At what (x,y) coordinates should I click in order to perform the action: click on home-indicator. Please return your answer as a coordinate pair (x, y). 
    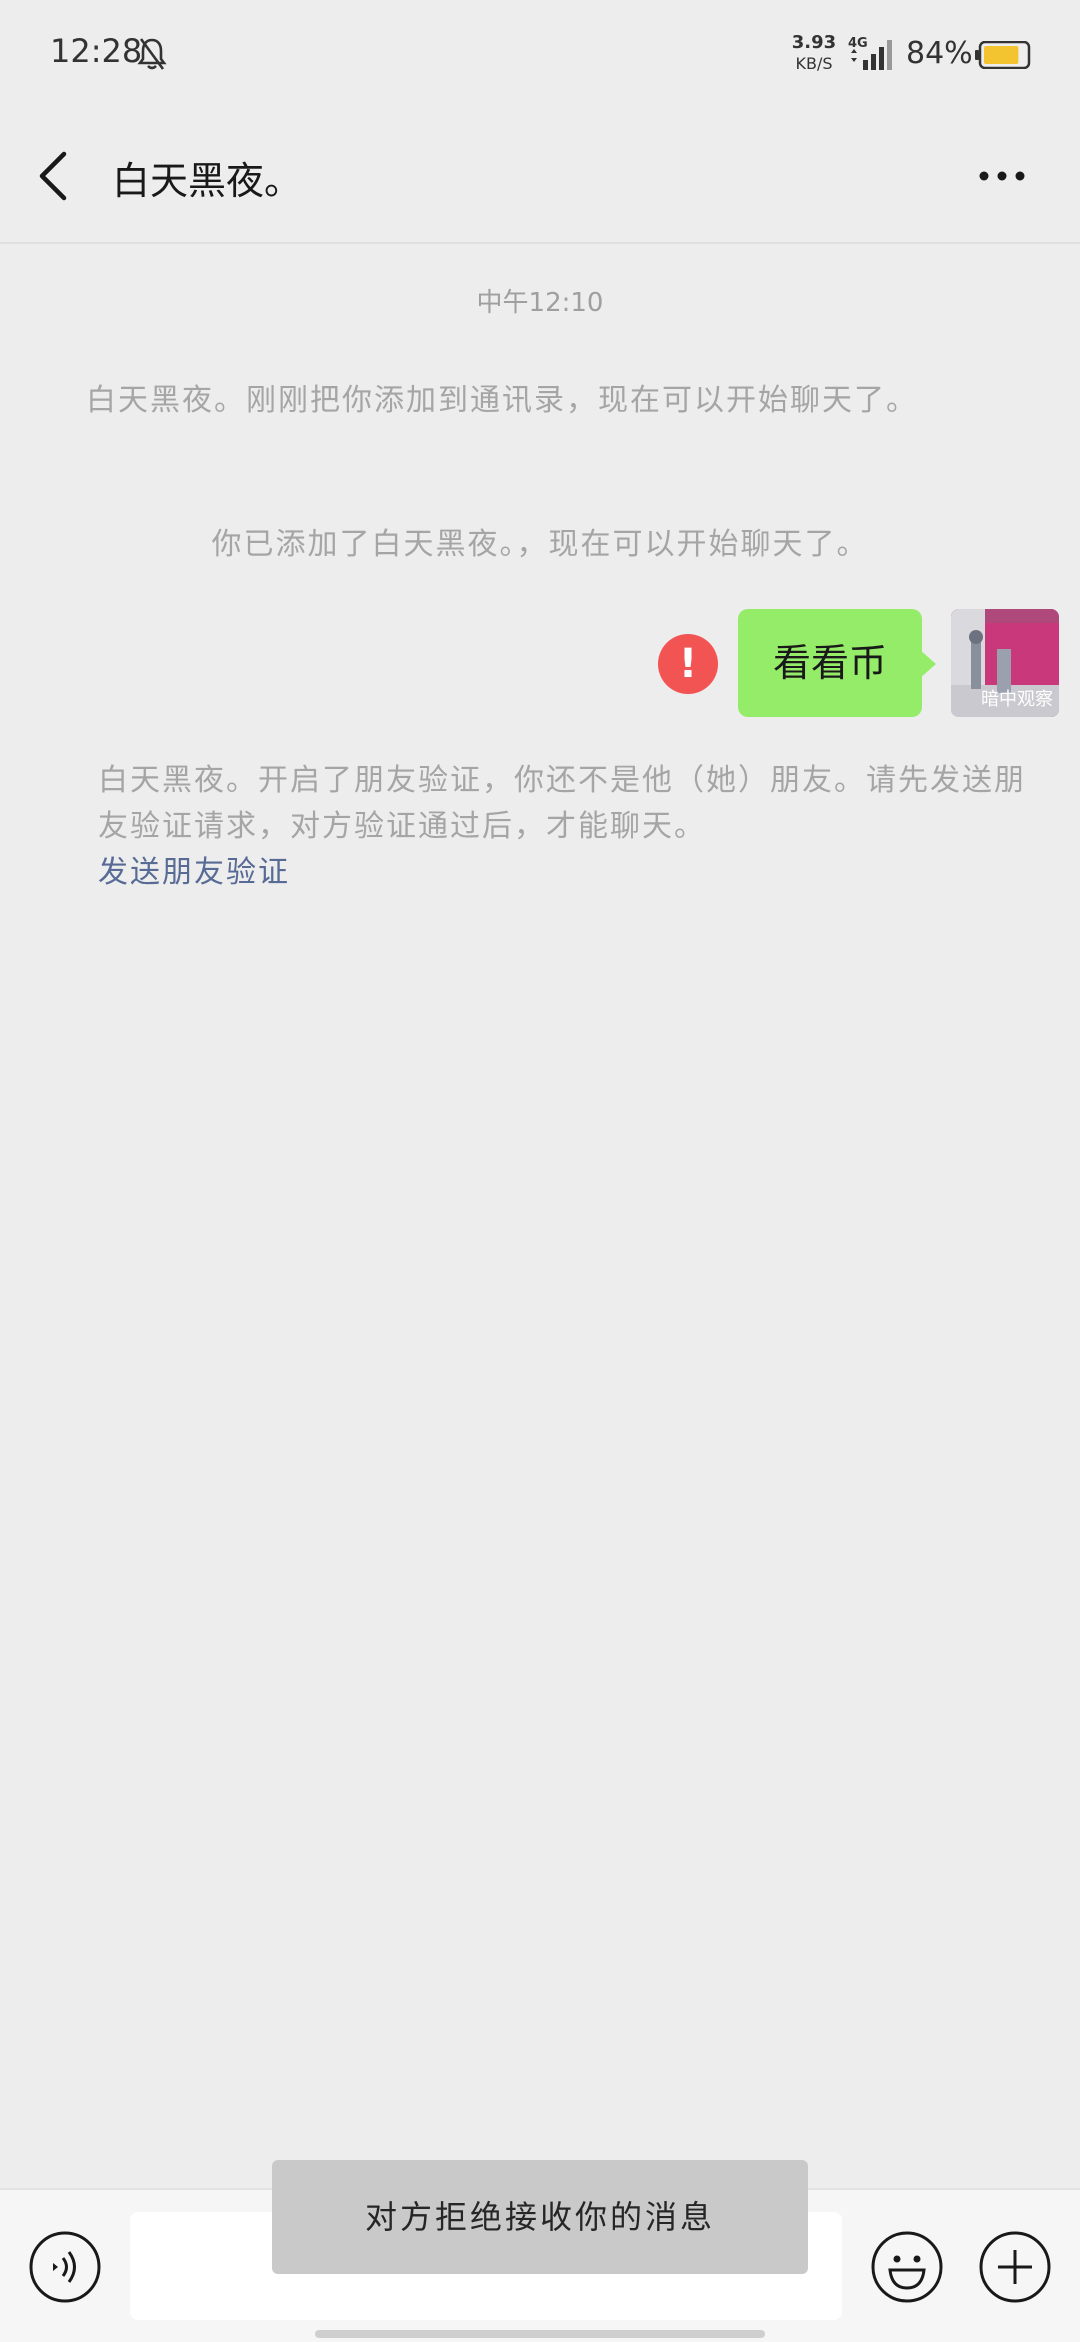
    Looking at the image, I should click on (540, 2334).